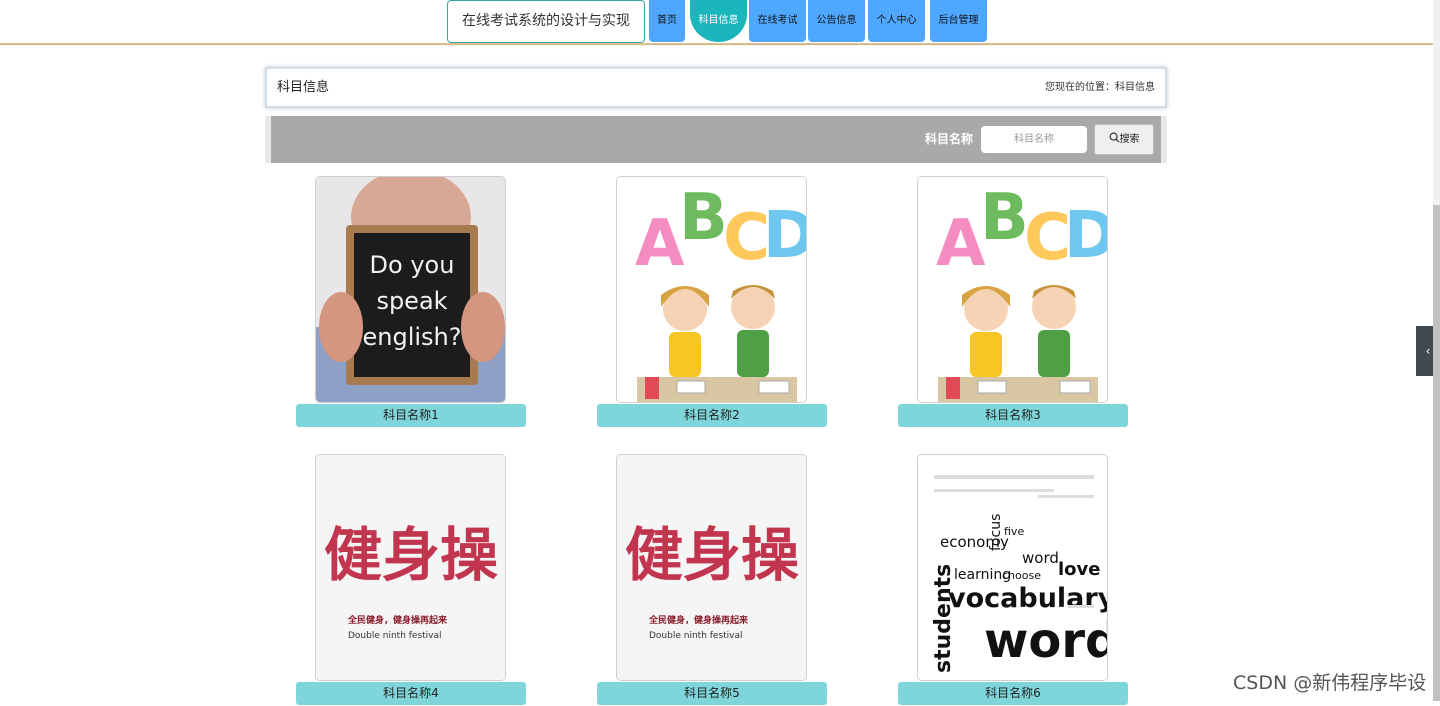 This screenshot has height=706, width=1440. I want to click on breadcrumb-location: 您现在的位置：科目信息, so click(1100, 87).